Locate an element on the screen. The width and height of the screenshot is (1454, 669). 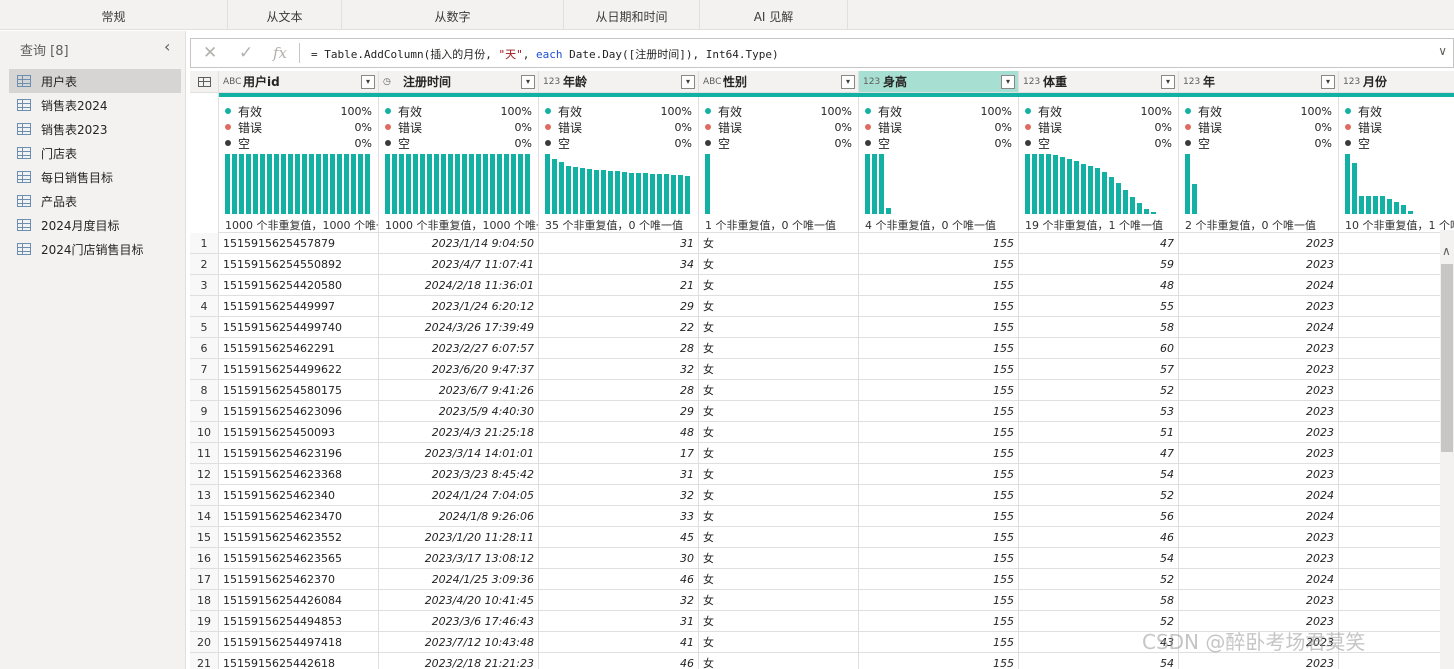
query-item: 销售表2024 is located at coordinates (95, 105).